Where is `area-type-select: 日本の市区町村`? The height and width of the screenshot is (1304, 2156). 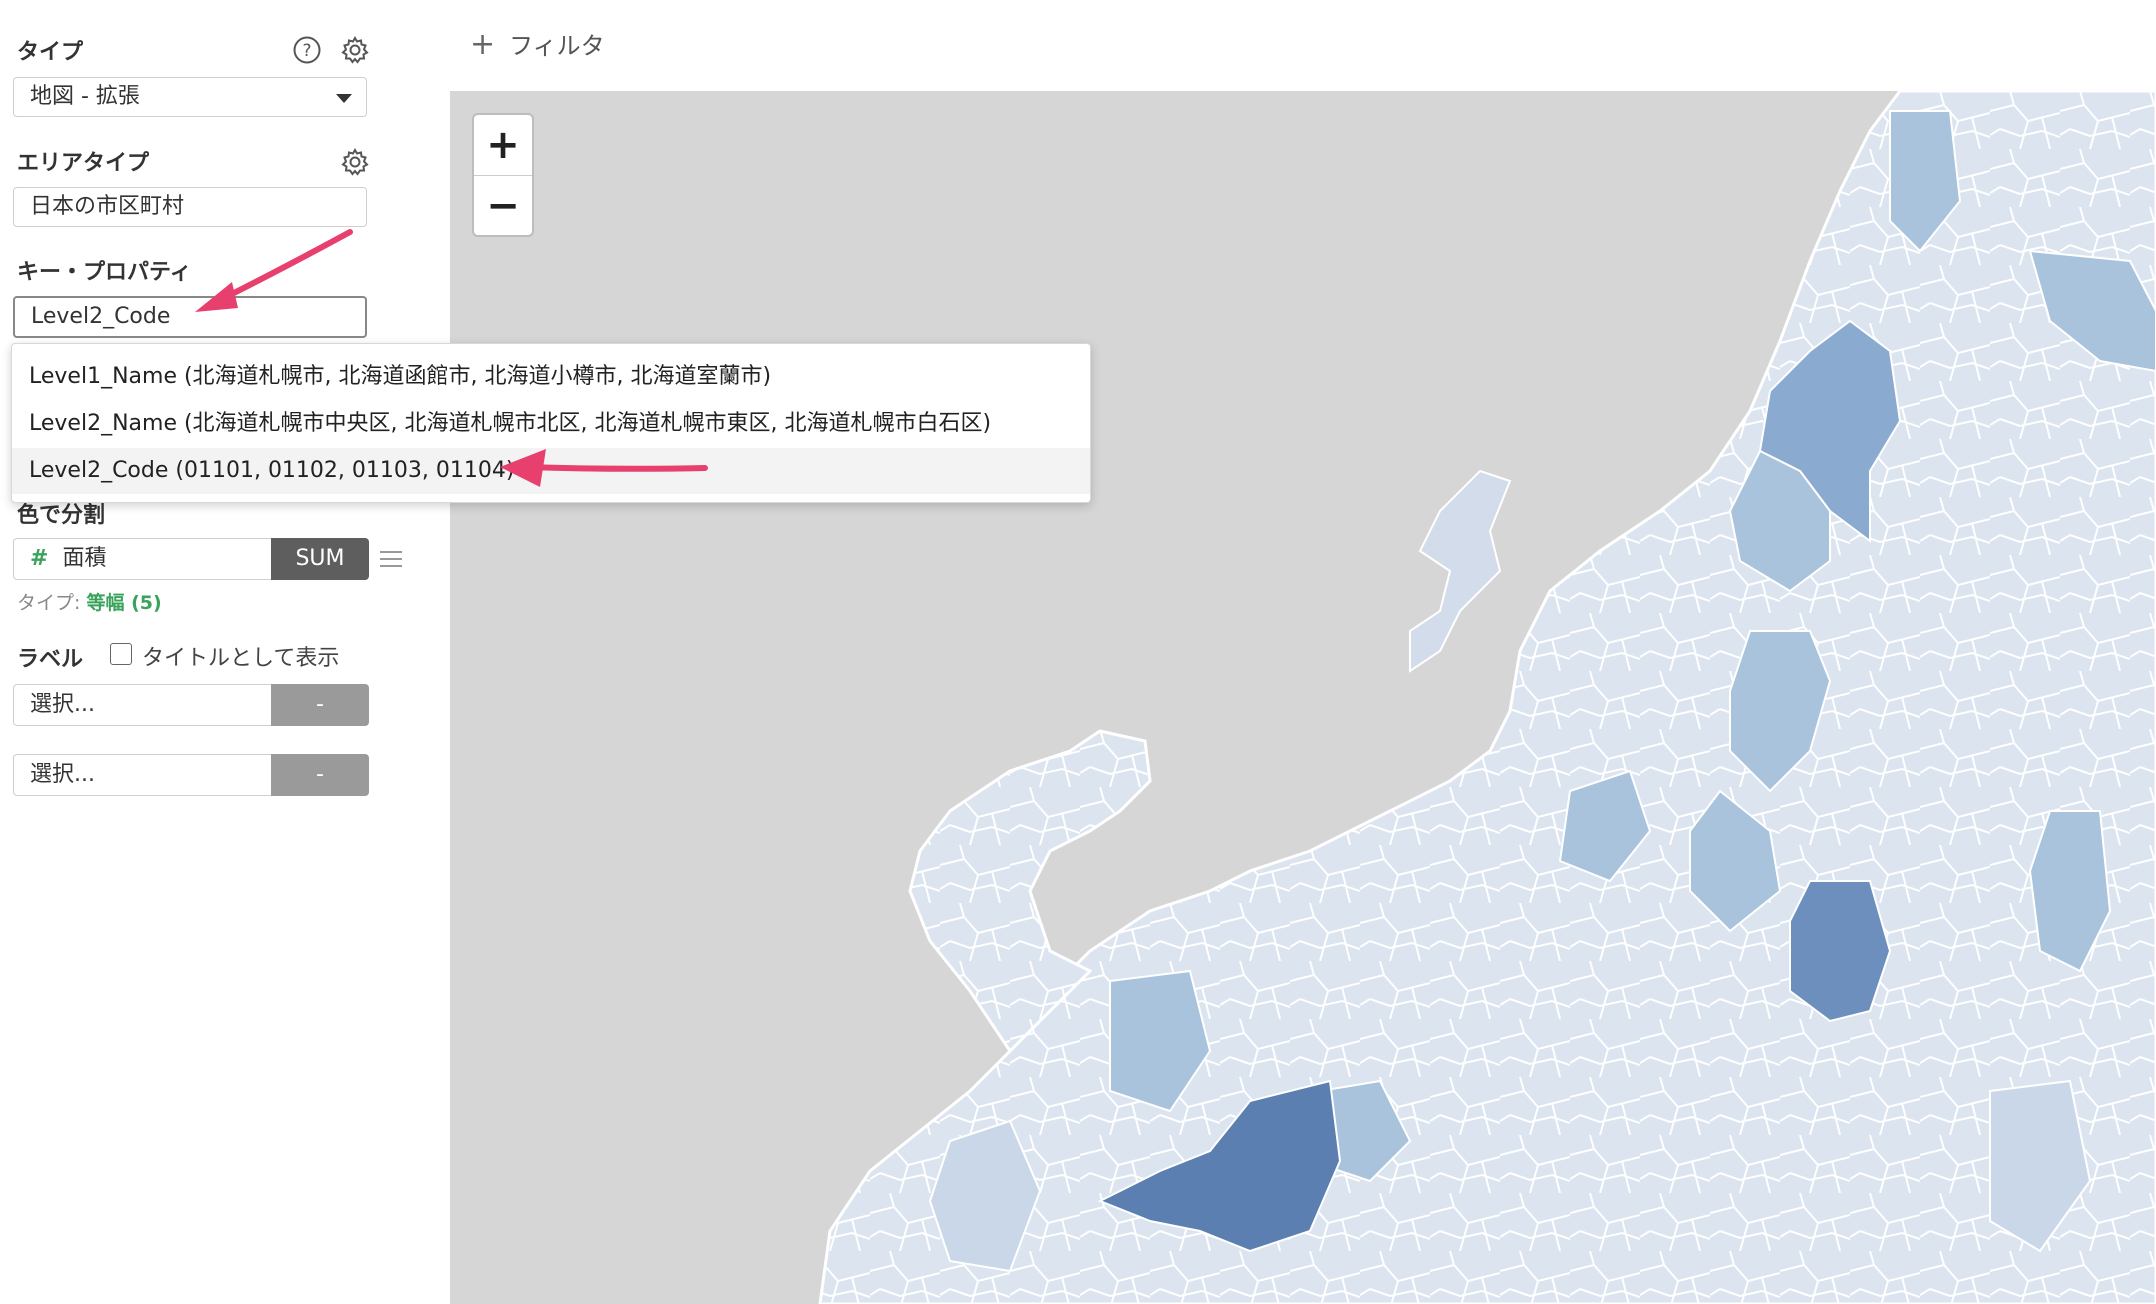 area-type-select: 日本の市区町村 is located at coordinates (190, 207).